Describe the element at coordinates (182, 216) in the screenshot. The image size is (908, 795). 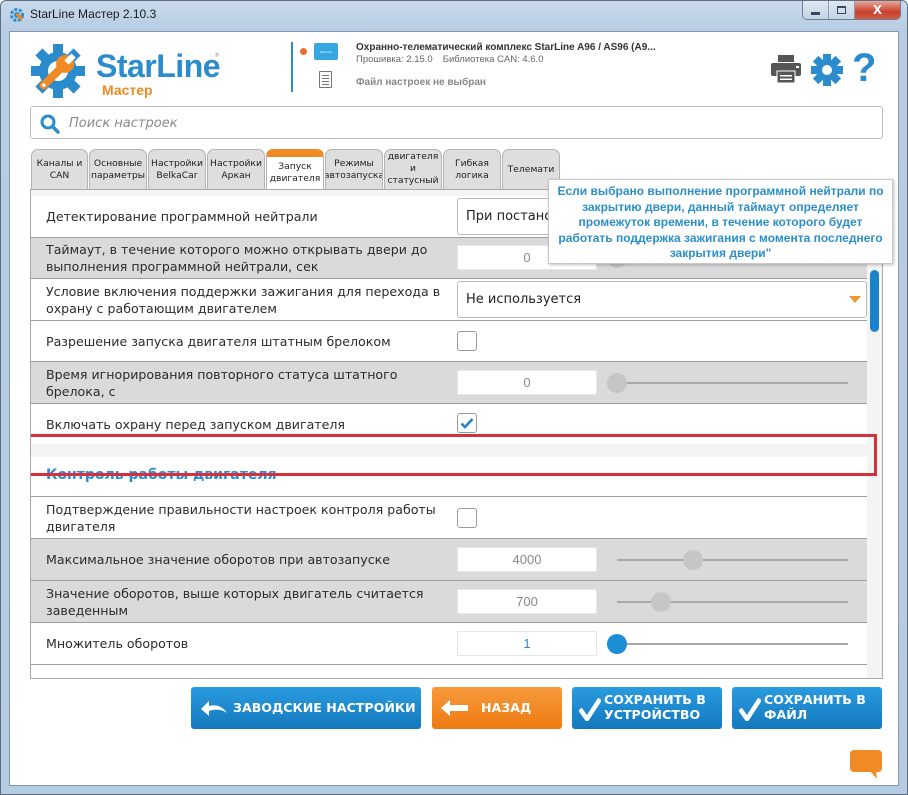
I see `setting-label: Детектирование программной нейтрали` at that location.